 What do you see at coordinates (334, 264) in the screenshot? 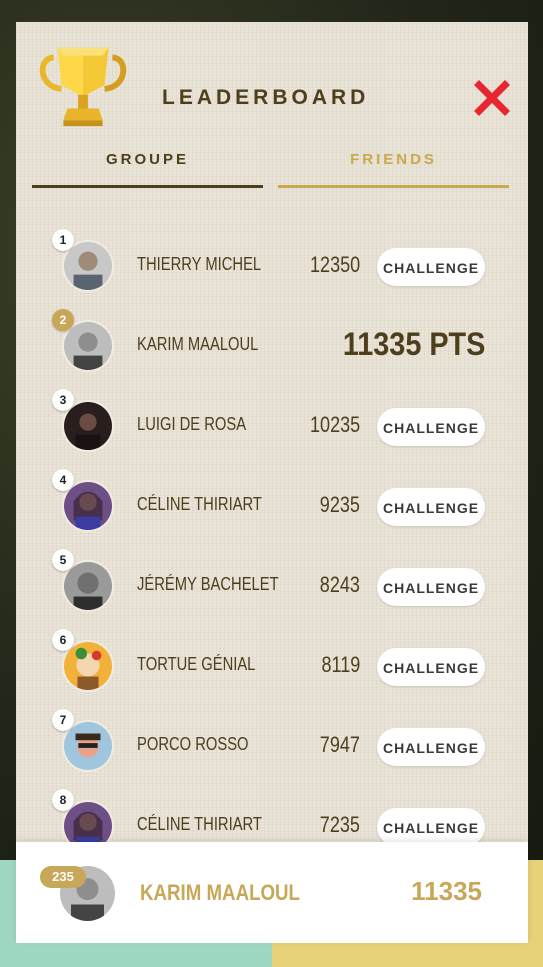
I see `player-score: 12350` at bounding box center [334, 264].